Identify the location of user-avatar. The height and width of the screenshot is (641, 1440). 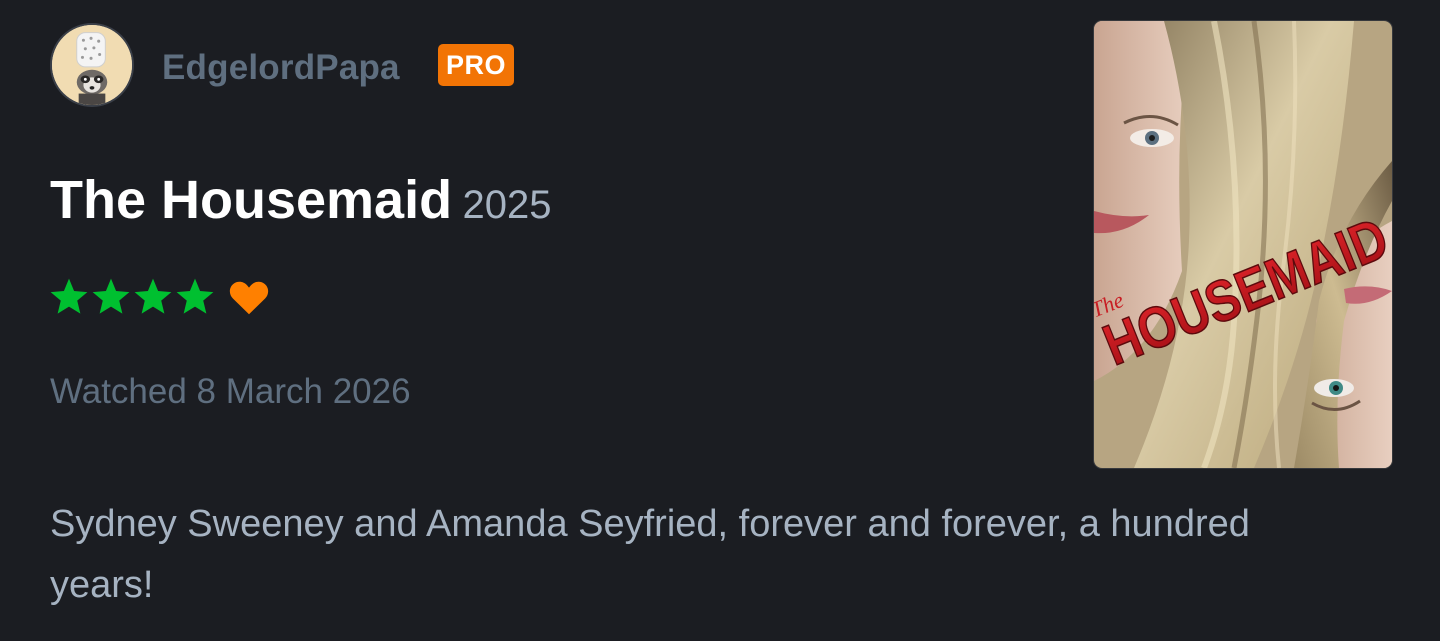
(92, 65).